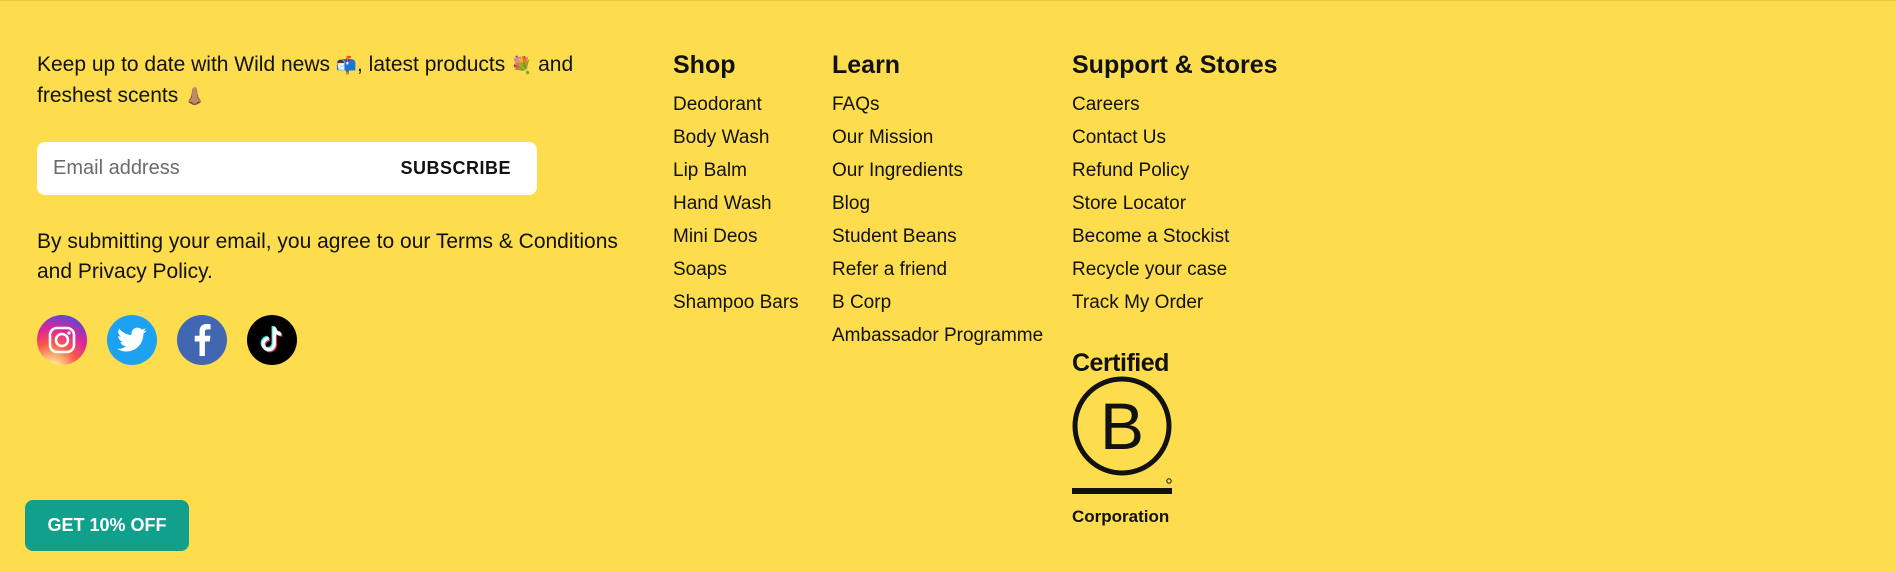 The height and width of the screenshot is (572, 1896). Describe the element at coordinates (861, 302) in the screenshot. I see `learn-link-b-corp: B Corp` at that location.